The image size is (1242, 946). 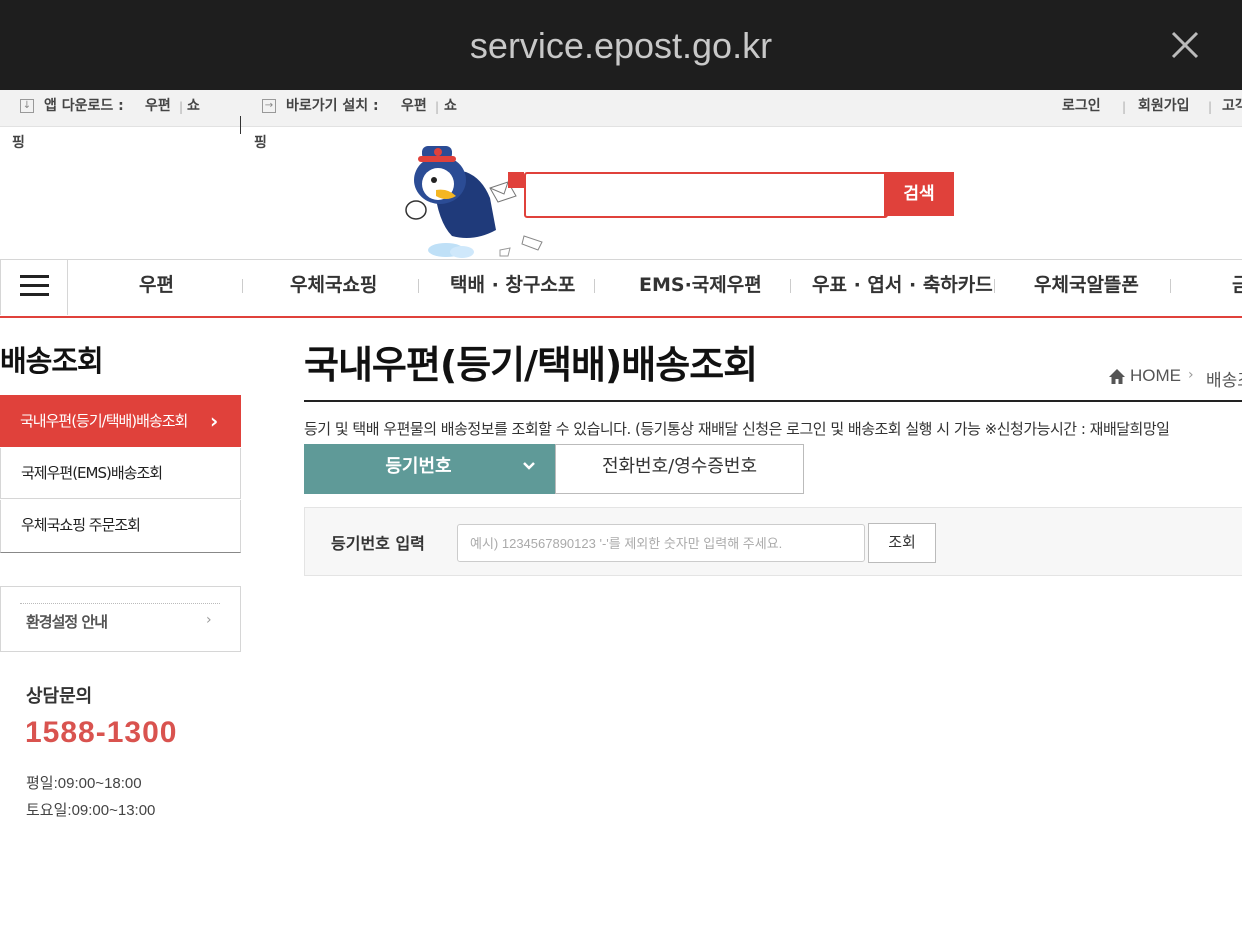 What do you see at coordinates (333, 285) in the screenshot?
I see `gnb-item-shopping: 우체국쇼핑` at bounding box center [333, 285].